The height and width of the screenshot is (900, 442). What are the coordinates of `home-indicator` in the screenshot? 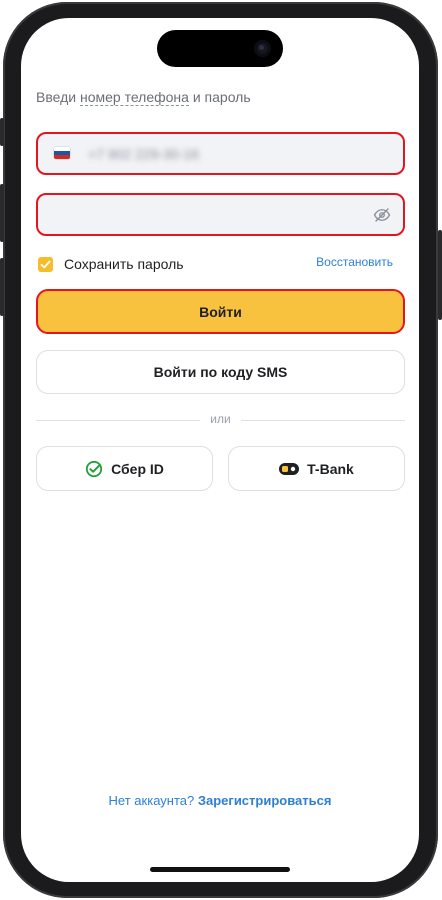 It's located at (220, 869).